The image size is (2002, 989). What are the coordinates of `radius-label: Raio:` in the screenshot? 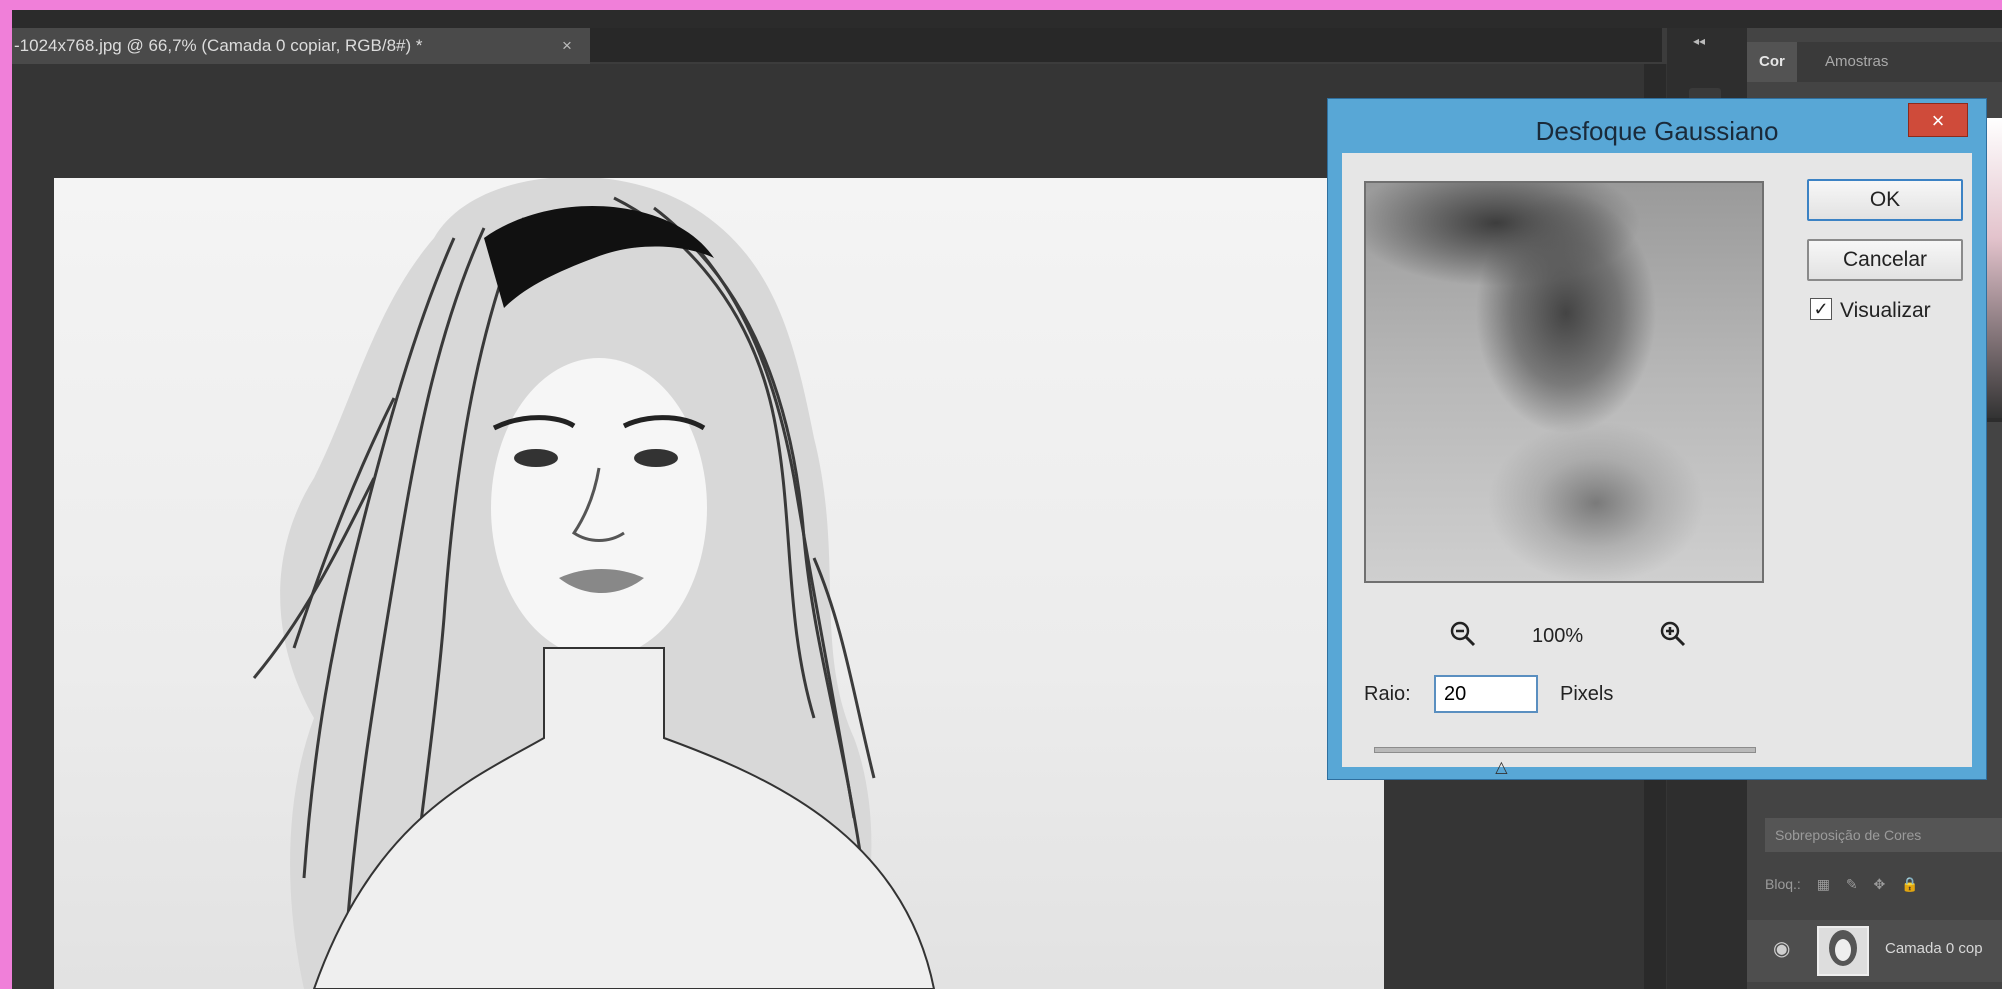 It's located at (1387, 694).